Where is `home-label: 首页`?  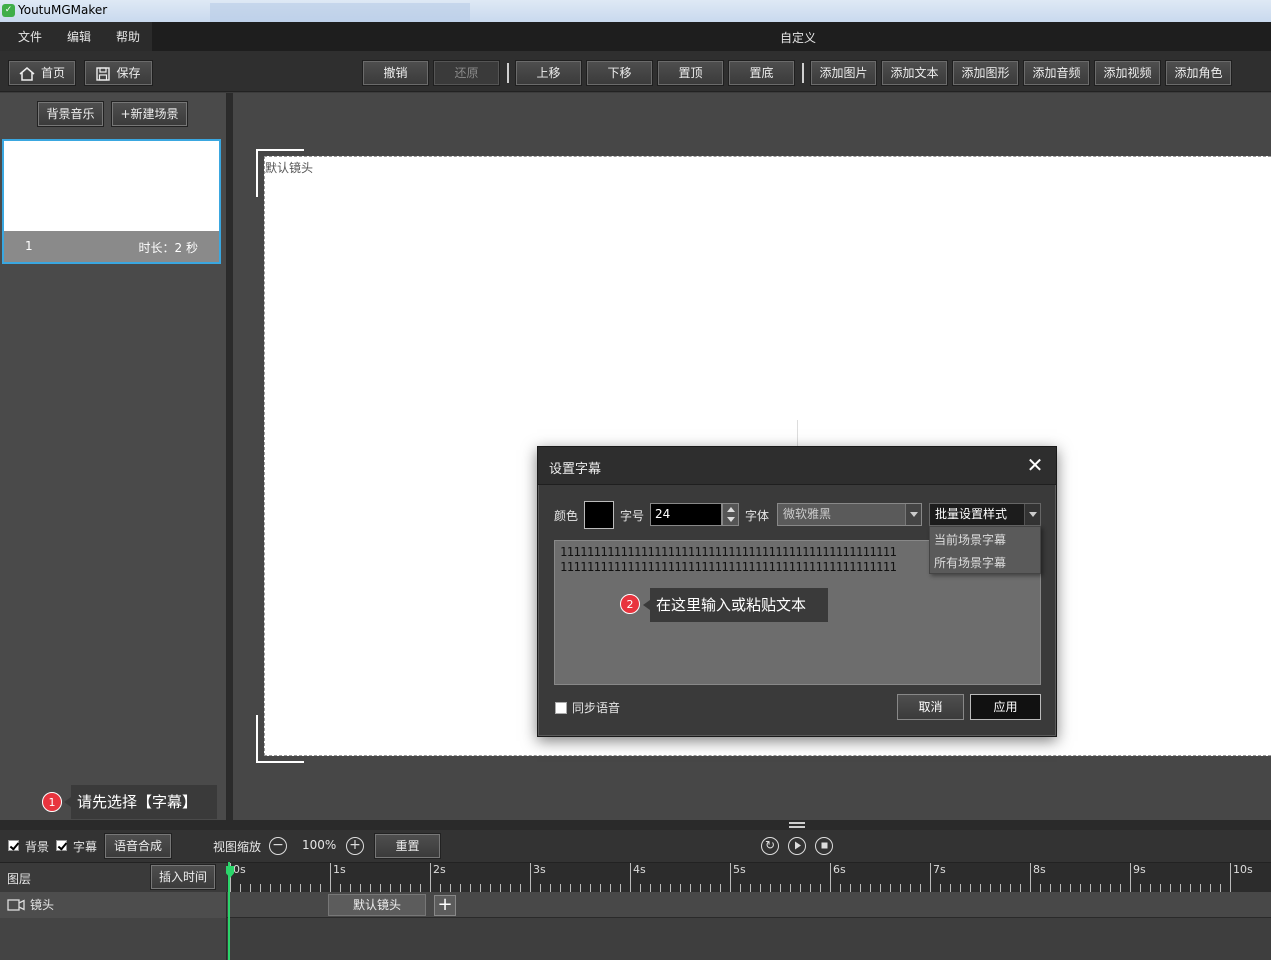
home-label: 首页 is located at coordinates (52, 73).